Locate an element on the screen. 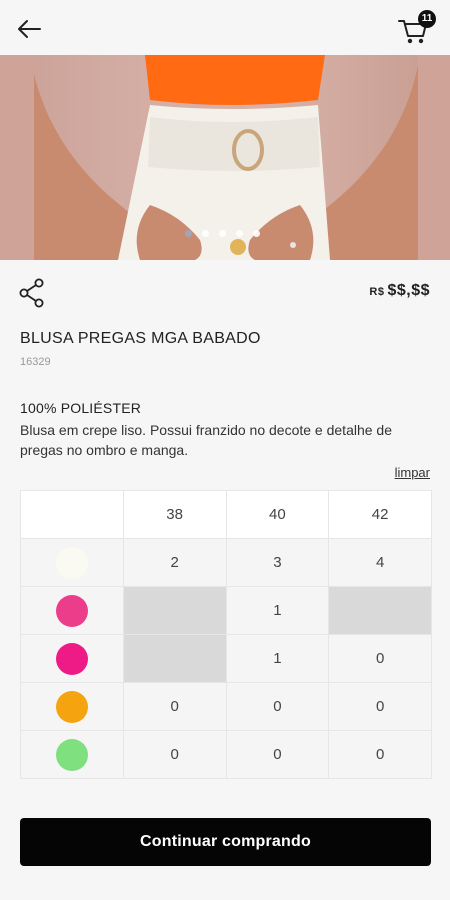 This screenshot has width=450, height=900. color-row: 234 is located at coordinates (226, 562).